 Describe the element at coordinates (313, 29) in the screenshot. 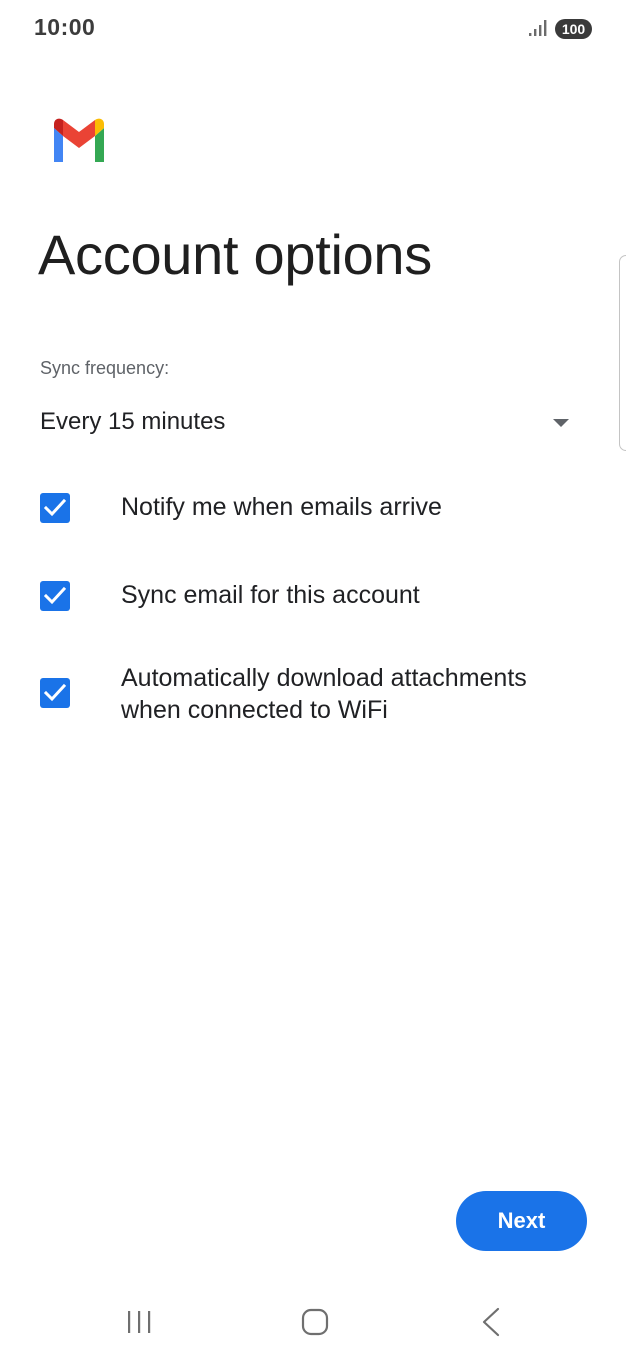

I see `status-bar: 10:00 100` at that location.